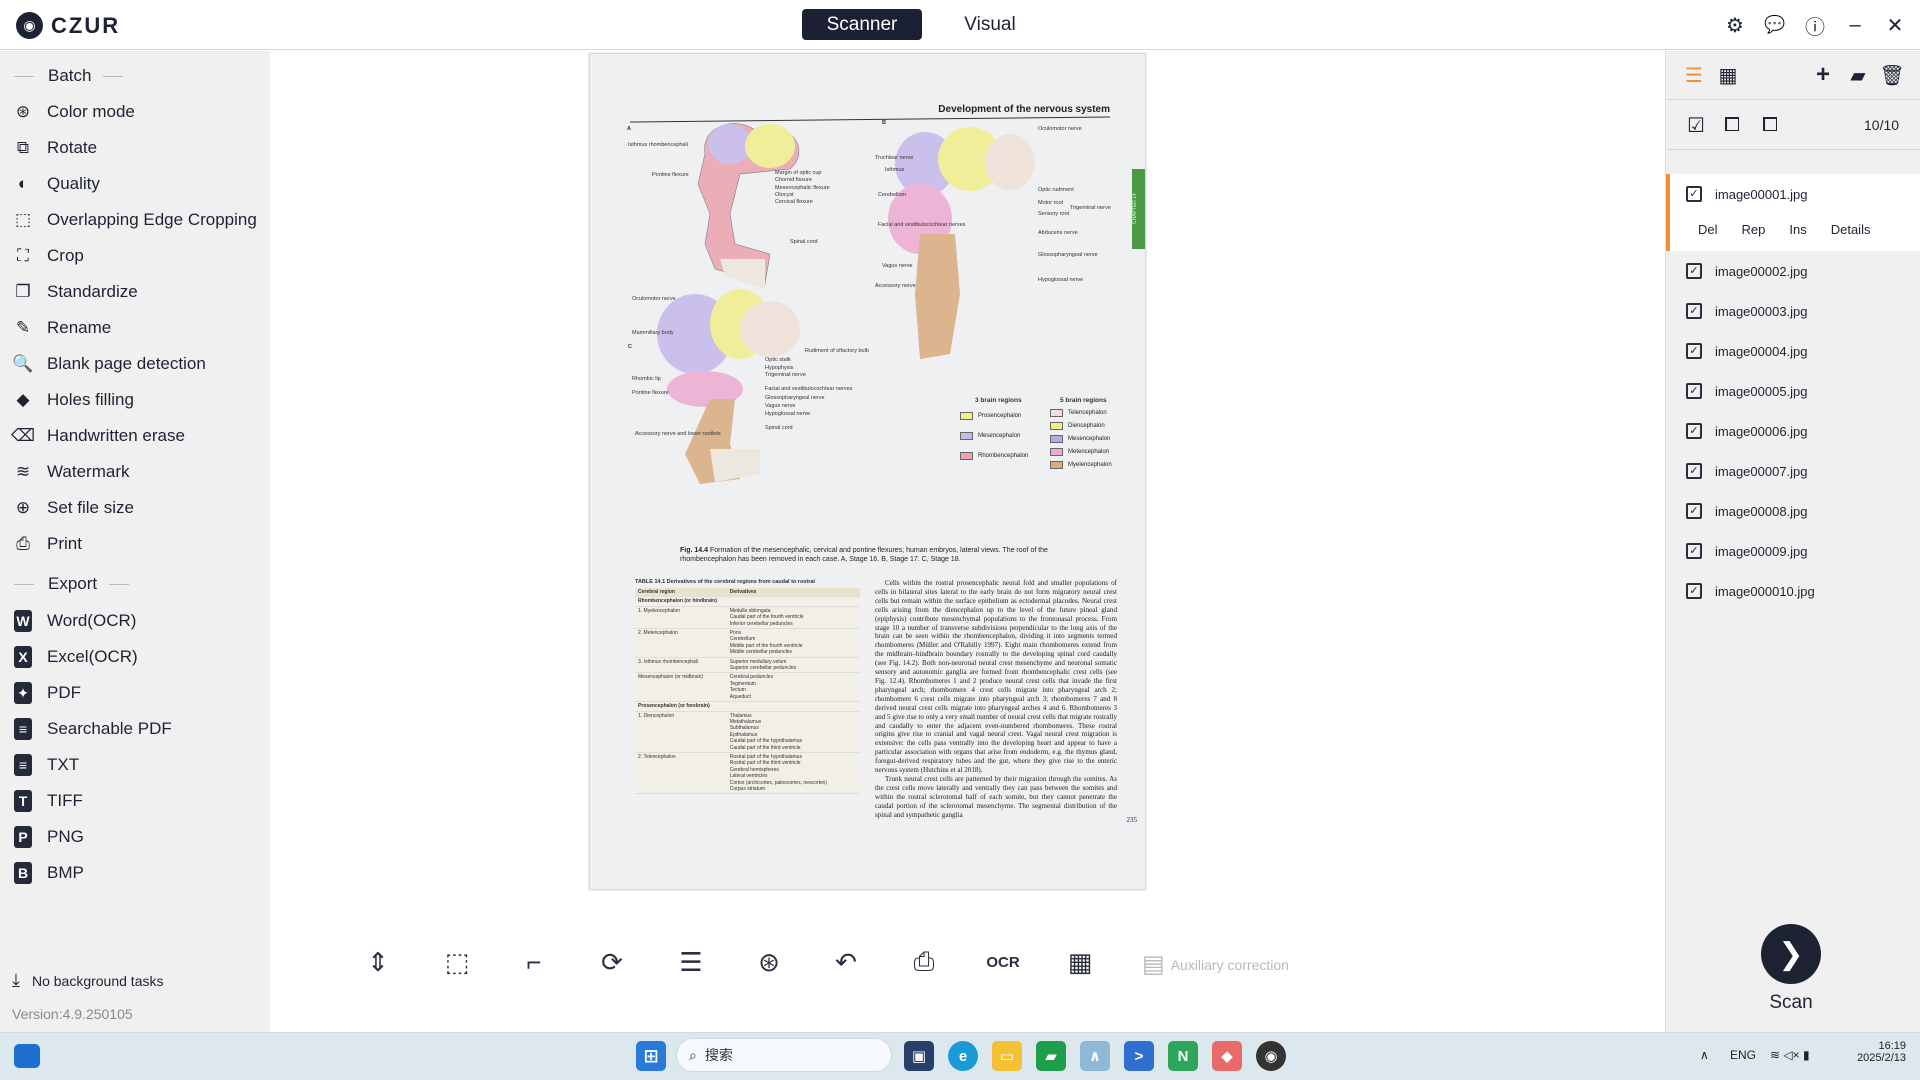  Describe the element at coordinates (1754, 229) in the screenshot. I see `action-rep: Rep` at that location.